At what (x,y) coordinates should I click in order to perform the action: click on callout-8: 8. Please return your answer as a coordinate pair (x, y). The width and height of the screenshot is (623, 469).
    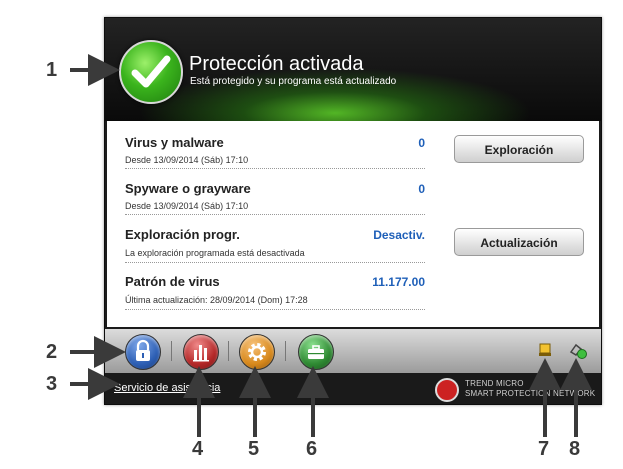
    Looking at the image, I should click on (575, 449).